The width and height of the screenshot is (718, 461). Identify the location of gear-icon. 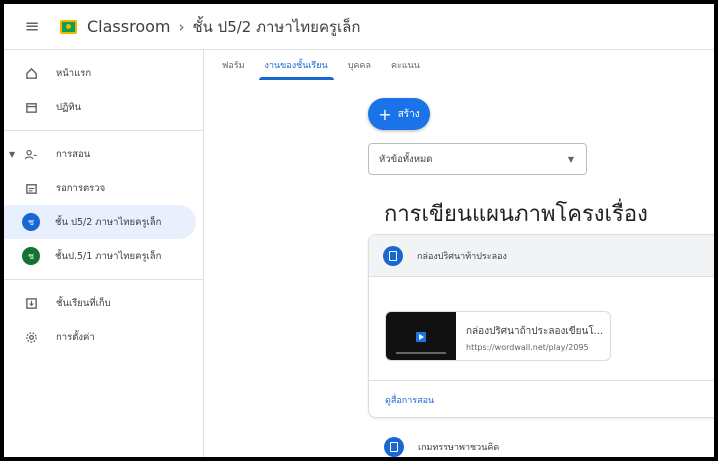
(31, 337).